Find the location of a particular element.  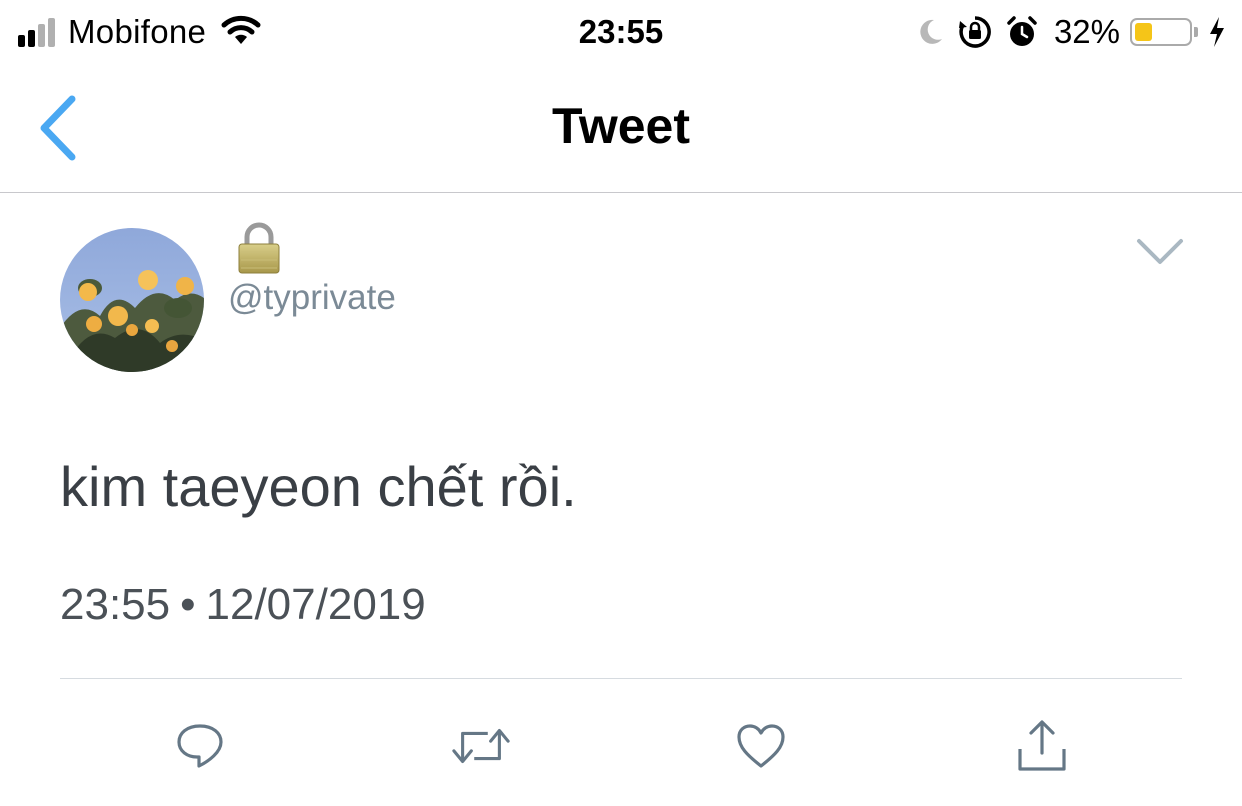

status-right: 32% is located at coordinates (1064, 32).